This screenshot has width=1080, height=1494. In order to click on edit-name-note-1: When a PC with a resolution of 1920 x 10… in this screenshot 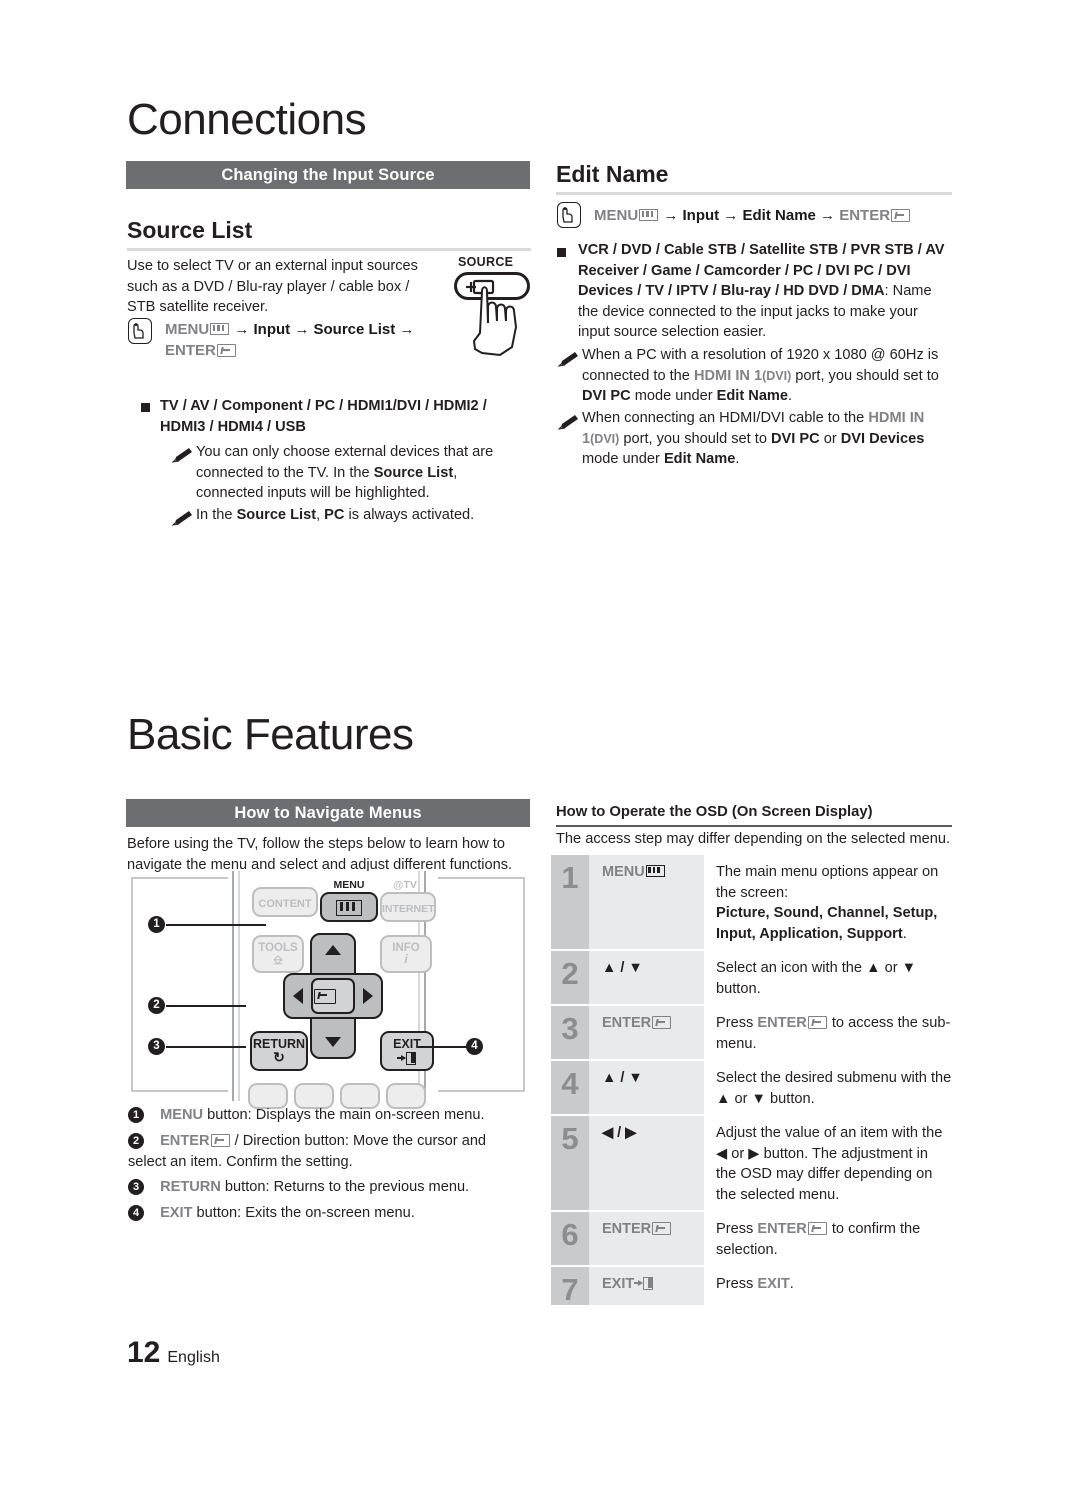, I will do `click(768, 376)`.